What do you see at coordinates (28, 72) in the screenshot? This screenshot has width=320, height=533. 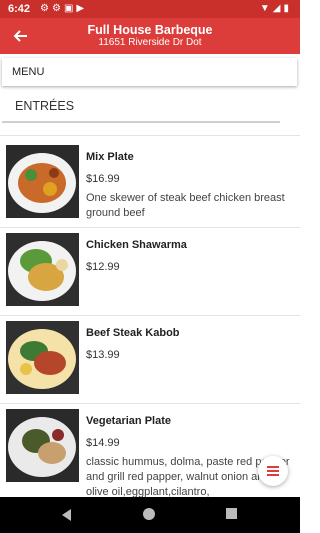 I see `menu-label: MENU` at bounding box center [28, 72].